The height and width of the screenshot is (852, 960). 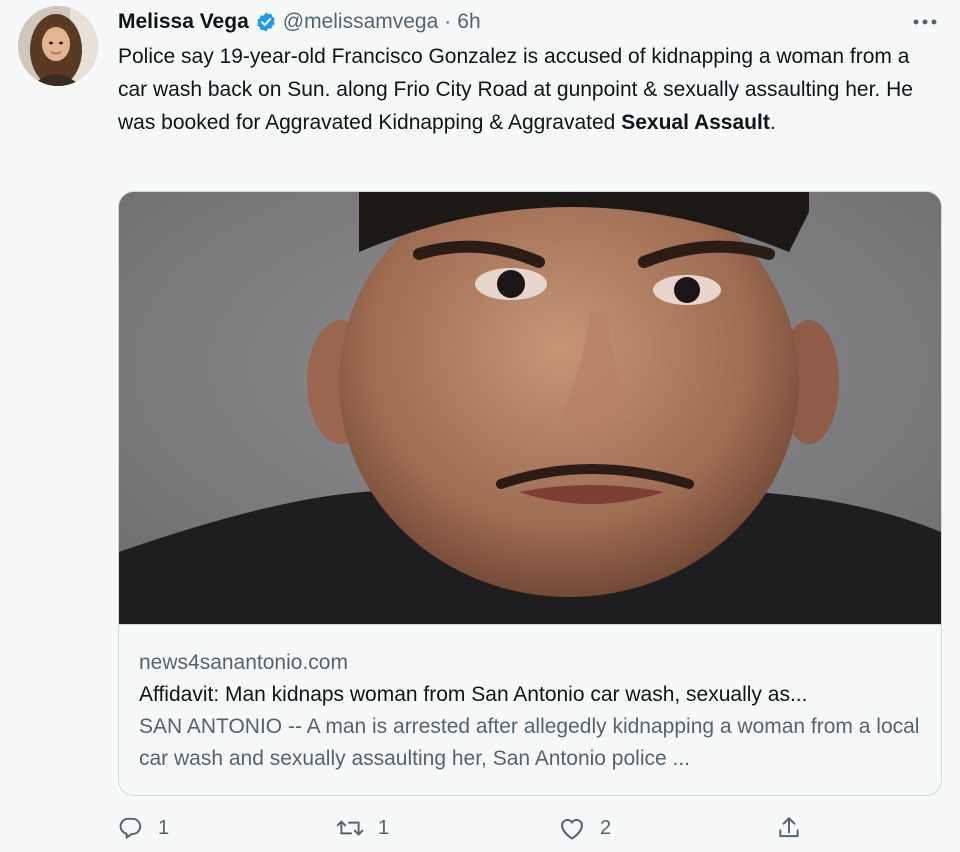 What do you see at coordinates (183, 22) in the screenshot?
I see `display-name: Melissa Vega` at bounding box center [183, 22].